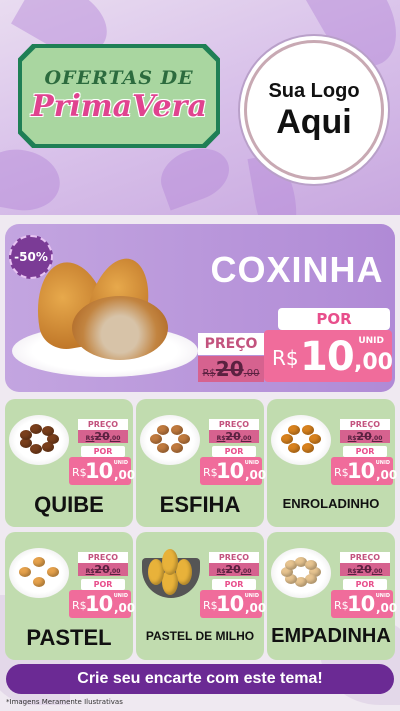 This screenshot has height=711, width=400. Describe the element at coordinates (231, 369) in the screenshot. I see `featured-old-price: R$20,00` at that location.